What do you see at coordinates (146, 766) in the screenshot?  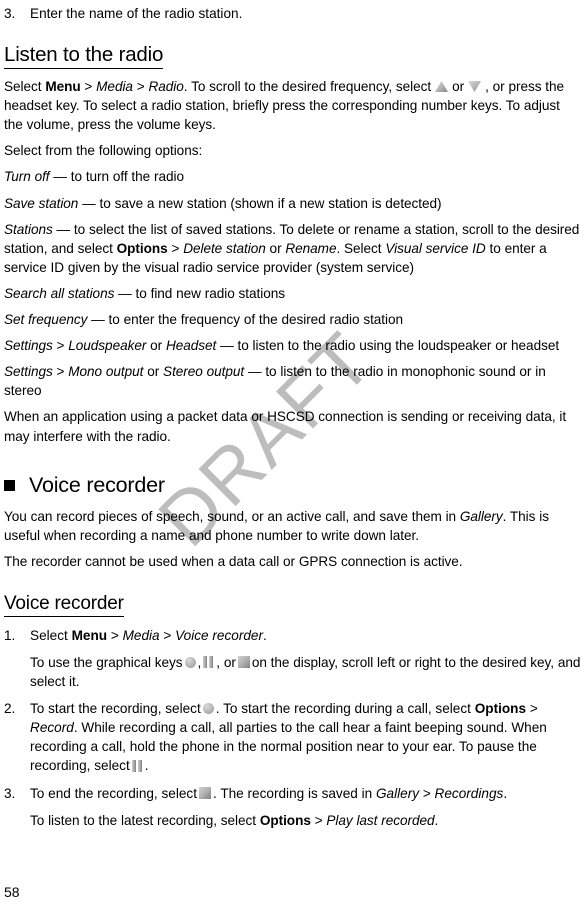 I see `step-text-d: .` at bounding box center [146, 766].